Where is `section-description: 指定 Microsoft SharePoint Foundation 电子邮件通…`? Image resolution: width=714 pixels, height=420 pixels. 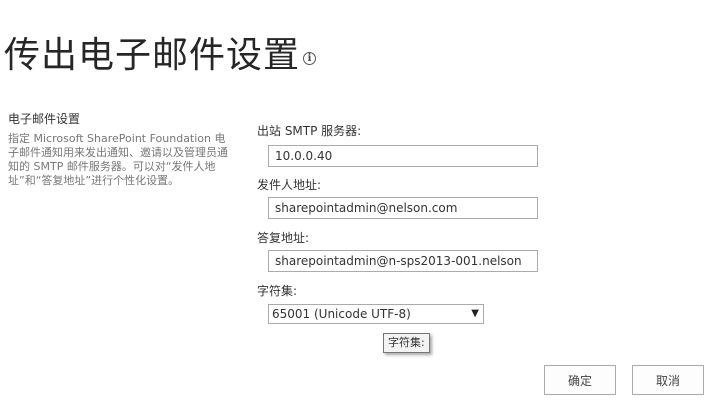
section-description: 指定 Microsoft SharePoint Foundation 电子邮件通… is located at coordinates (118, 159).